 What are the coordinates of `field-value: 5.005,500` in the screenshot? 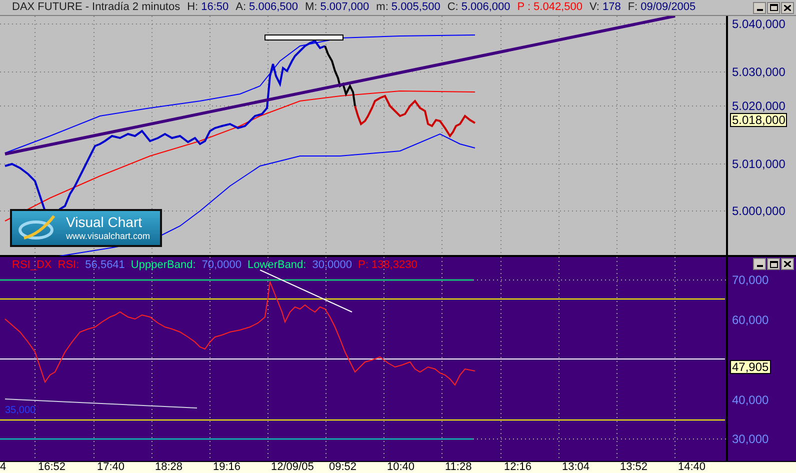 It's located at (415, 7).